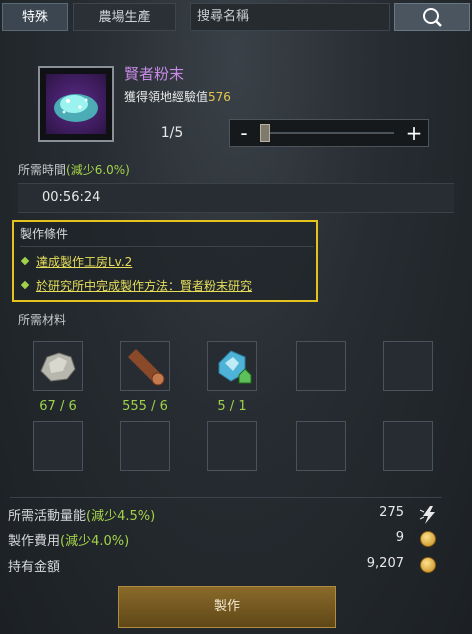 The image size is (472, 634). I want to click on energy-value: 275, so click(391, 512).